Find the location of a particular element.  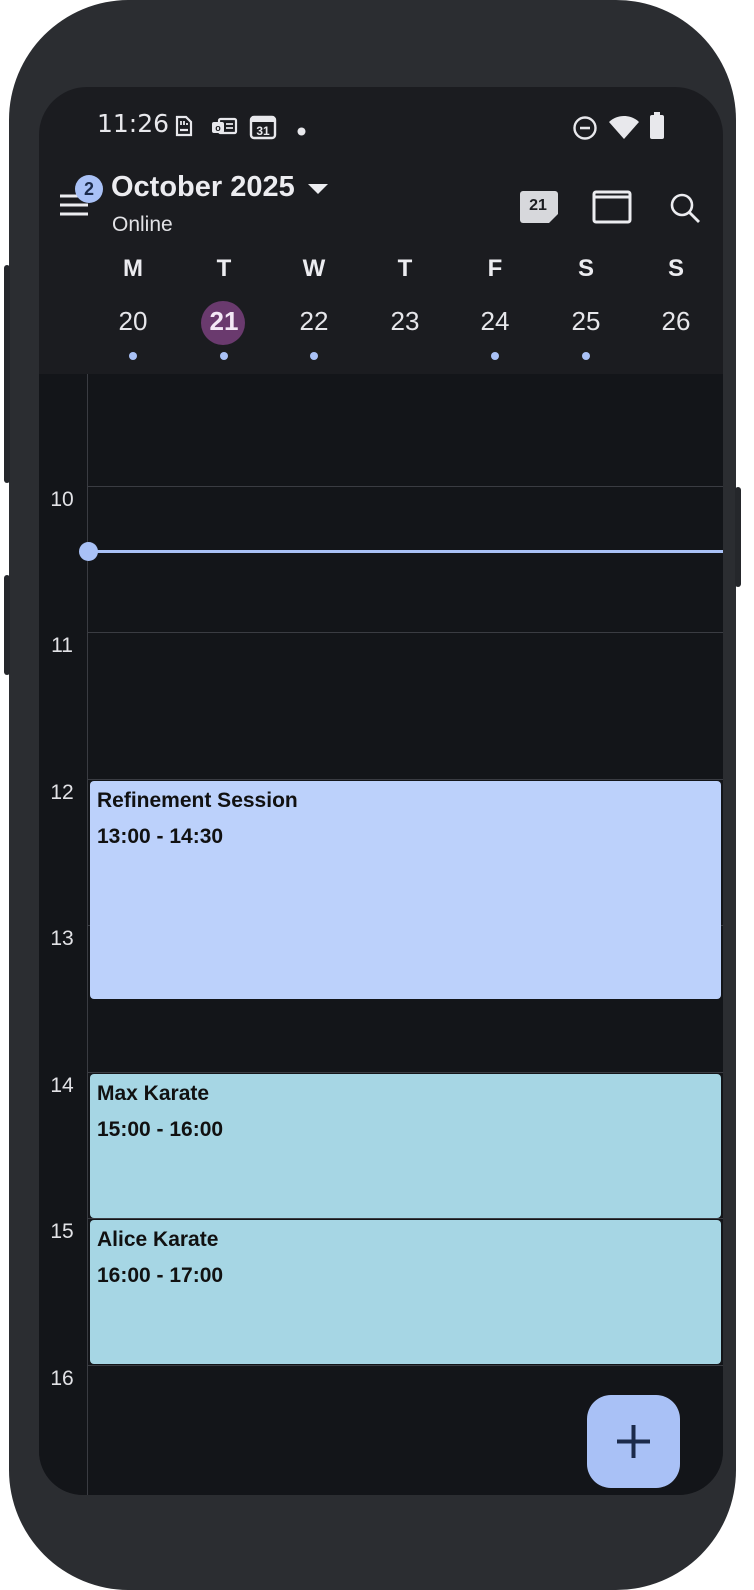

left-side-button is located at coordinates (7, 374).